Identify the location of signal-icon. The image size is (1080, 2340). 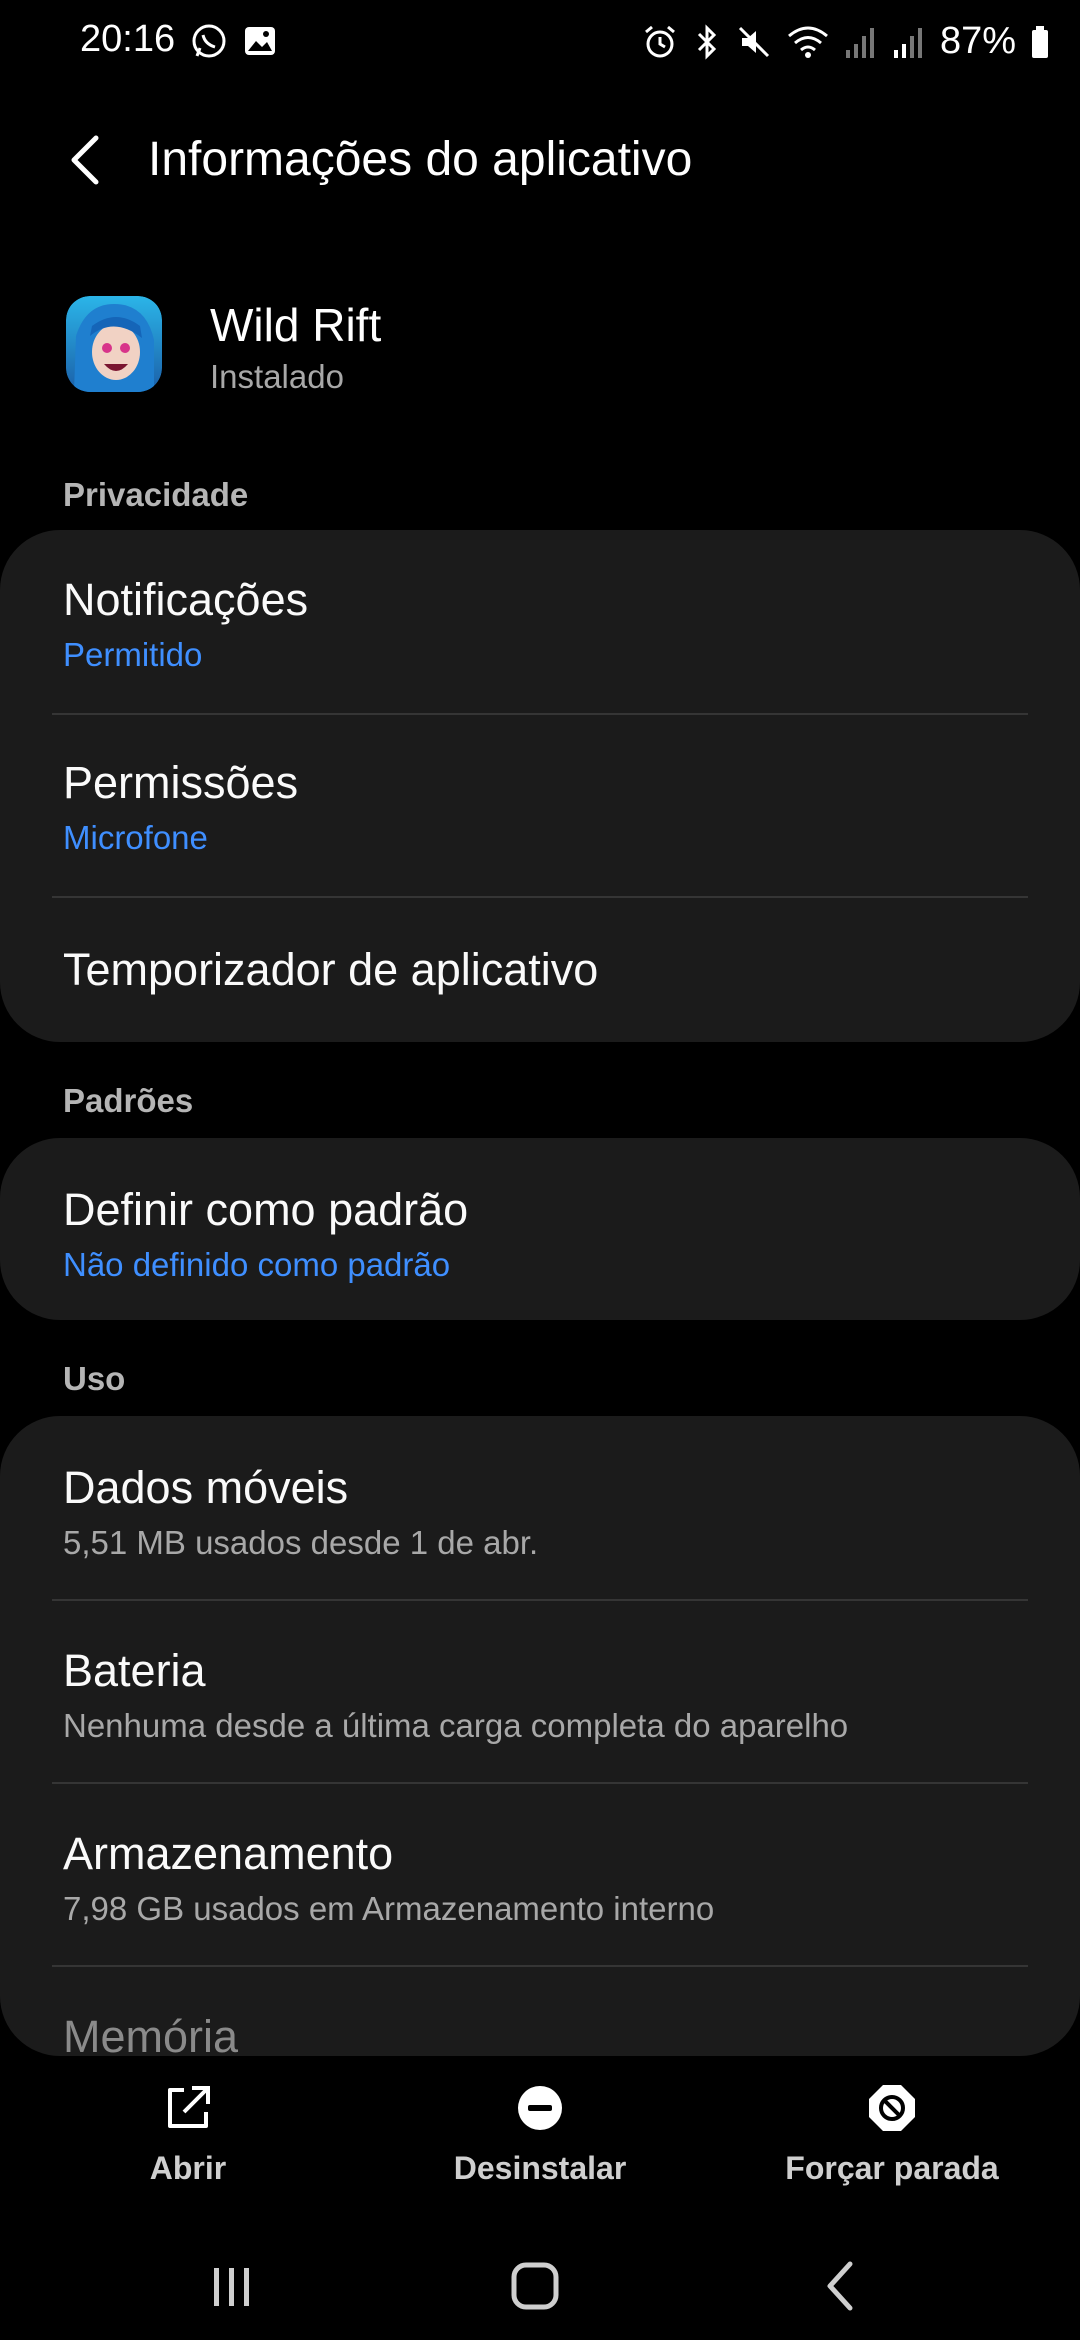
(861, 42).